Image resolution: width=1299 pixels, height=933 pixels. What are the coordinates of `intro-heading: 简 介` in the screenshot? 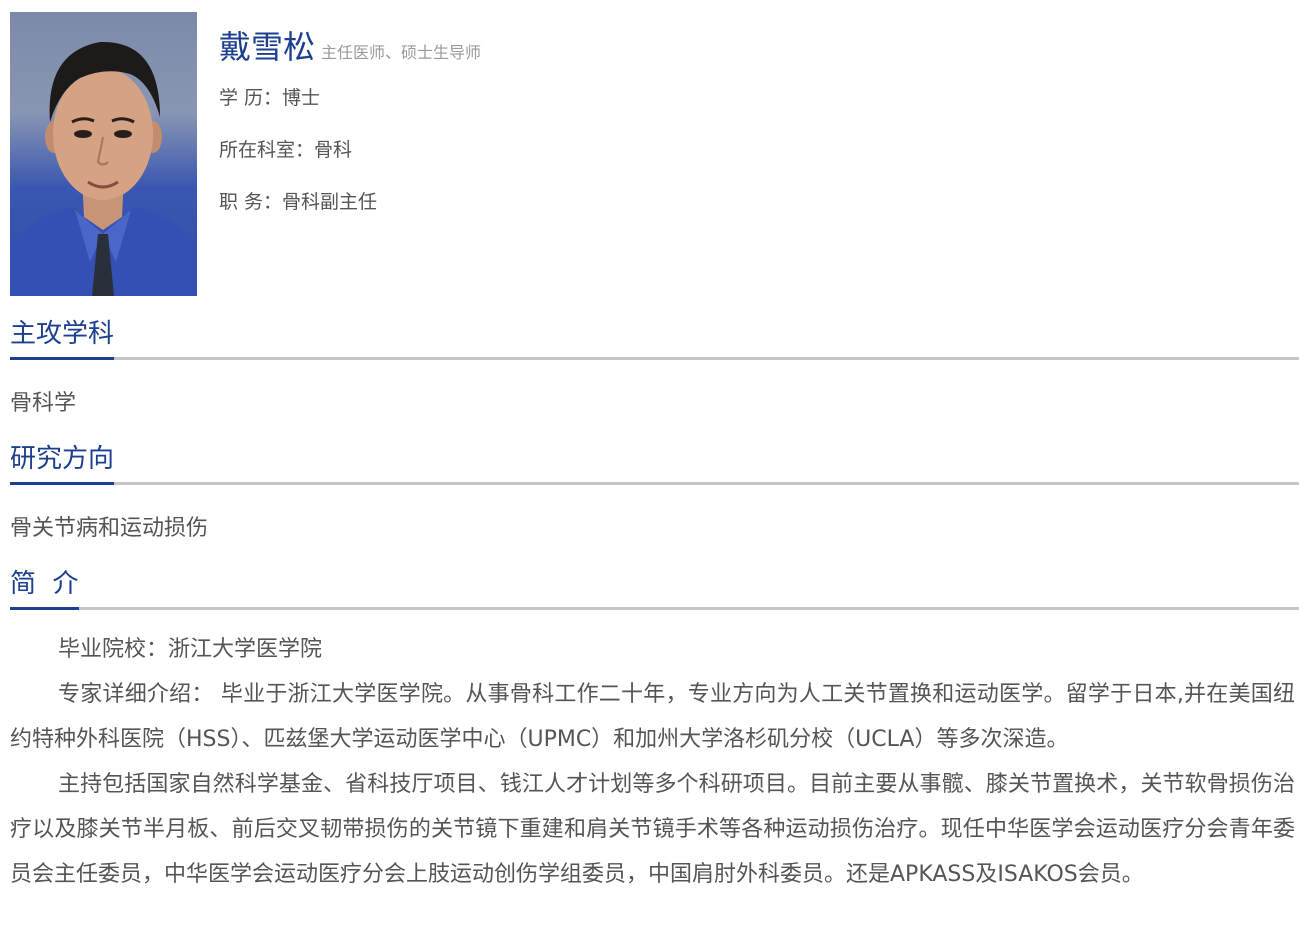 It's located at (44, 589).